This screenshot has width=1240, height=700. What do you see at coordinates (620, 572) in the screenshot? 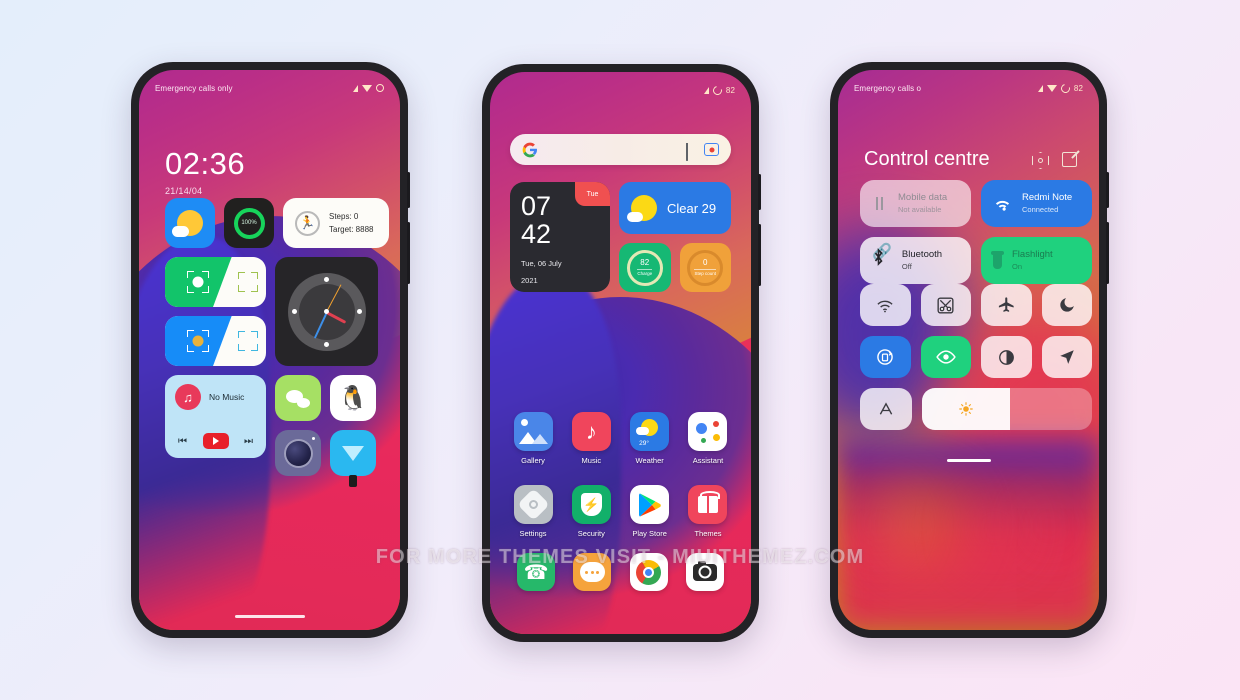
I see `dock: ☎` at bounding box center [620, 572].